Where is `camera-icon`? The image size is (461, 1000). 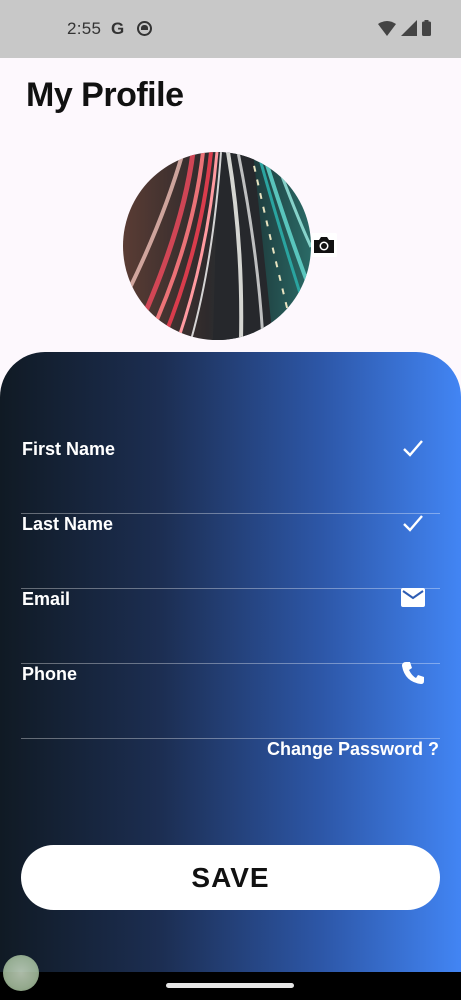
camera-icon is located at coordinates (324, 245).